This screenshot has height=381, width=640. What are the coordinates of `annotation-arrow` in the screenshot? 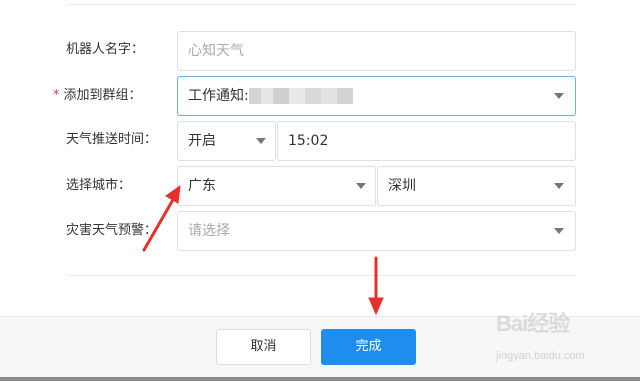 It's located at (159, 224).